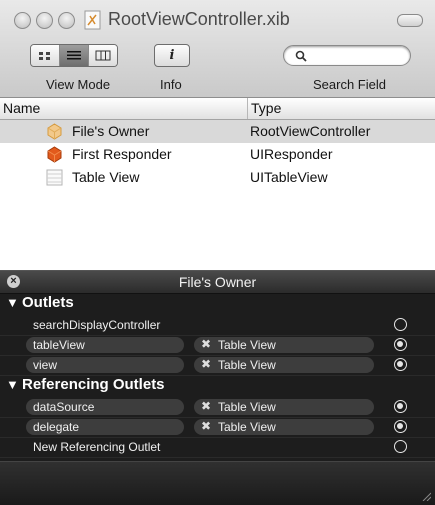  I want to click on list-view-button, so click(74, 55).